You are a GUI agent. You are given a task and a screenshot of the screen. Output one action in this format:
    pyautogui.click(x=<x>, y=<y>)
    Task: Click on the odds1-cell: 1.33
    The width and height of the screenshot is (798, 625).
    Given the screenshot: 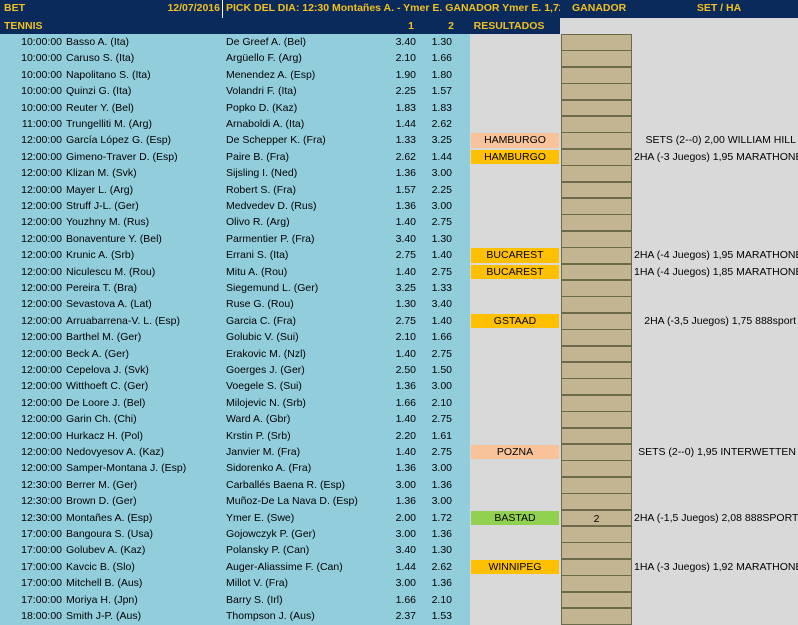 What is the action you would take?
    pyautogui.click(x=404, y=140)
    